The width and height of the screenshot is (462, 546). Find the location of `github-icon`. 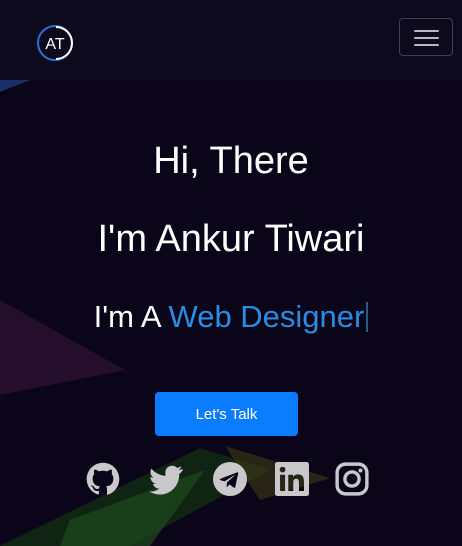

github-icon is located at coordinates (103, 478).